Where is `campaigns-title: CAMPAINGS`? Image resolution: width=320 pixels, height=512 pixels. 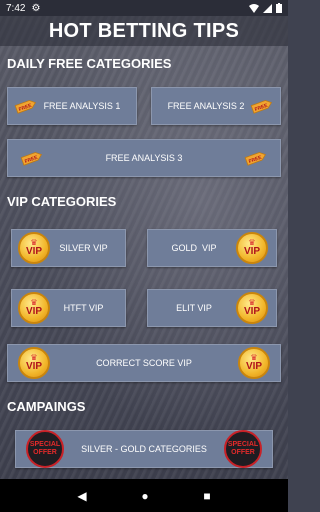
campaigns-title: CAMPAINGS is located at coordinates (46, 406).